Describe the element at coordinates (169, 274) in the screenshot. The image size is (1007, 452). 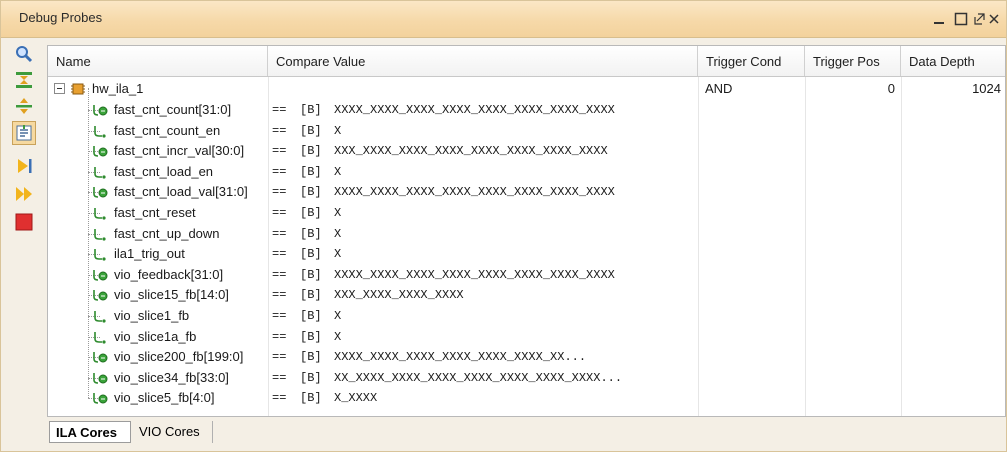
I see `probe-name: vio_feedback[31:0]` at that location.